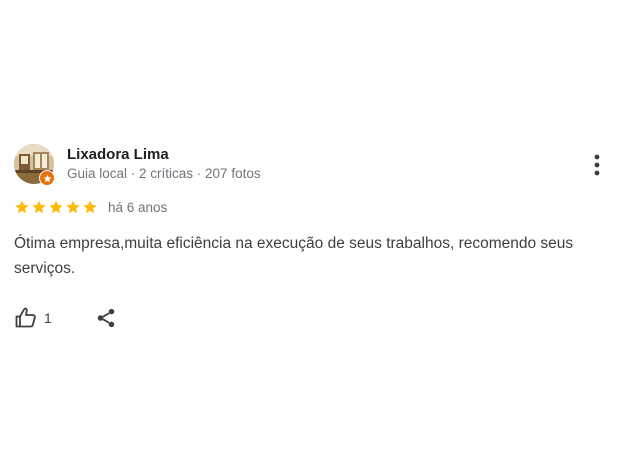 The width and height of the screenshot is (620, 469). I want to click on author-meta: Guia local · 2 críticas · 207 fotos, so click(164, 173).